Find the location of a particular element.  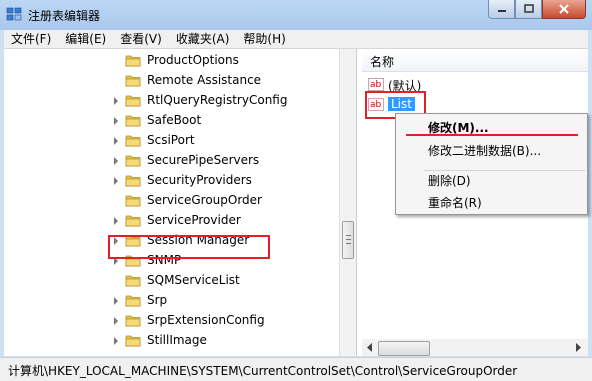

modify-highlight-line is located at coordinates (492, 135).